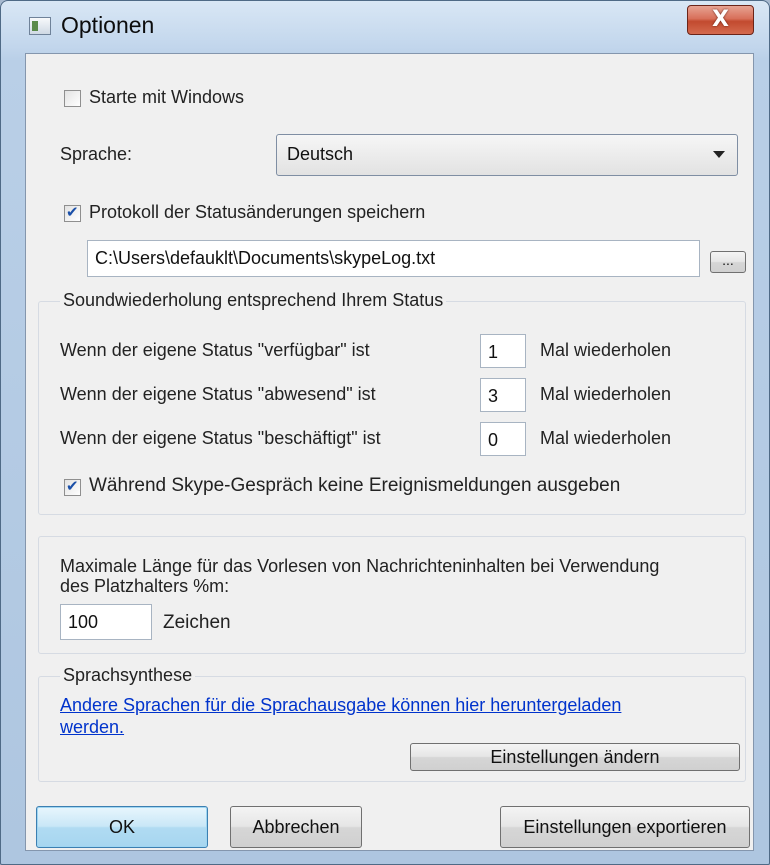 This screenshot has width=770, height=865. Describe the element at coordinates (503, 351) in the screenshot. I see `sound-repeat-input-available: 1` at that location.